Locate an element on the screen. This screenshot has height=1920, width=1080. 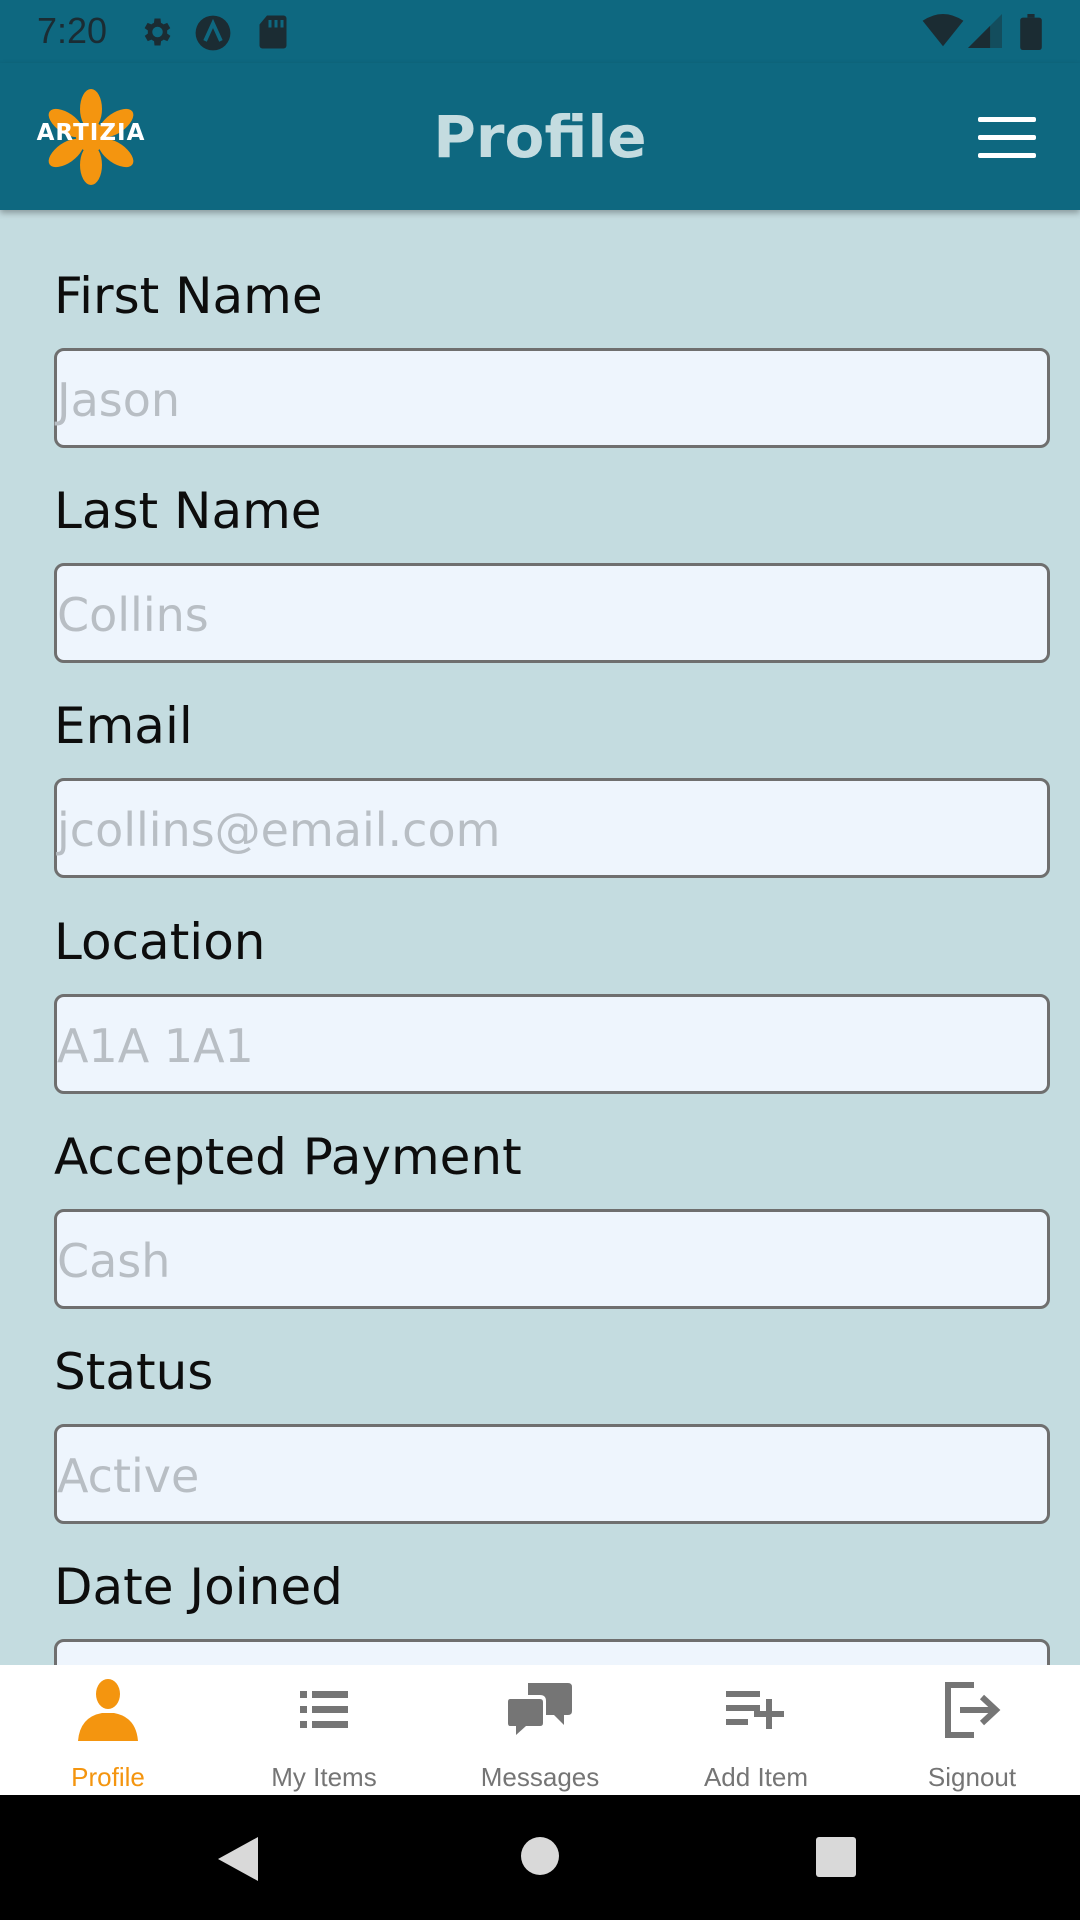
nav-signout-label: Signout is located at coordinates (972, 1777).